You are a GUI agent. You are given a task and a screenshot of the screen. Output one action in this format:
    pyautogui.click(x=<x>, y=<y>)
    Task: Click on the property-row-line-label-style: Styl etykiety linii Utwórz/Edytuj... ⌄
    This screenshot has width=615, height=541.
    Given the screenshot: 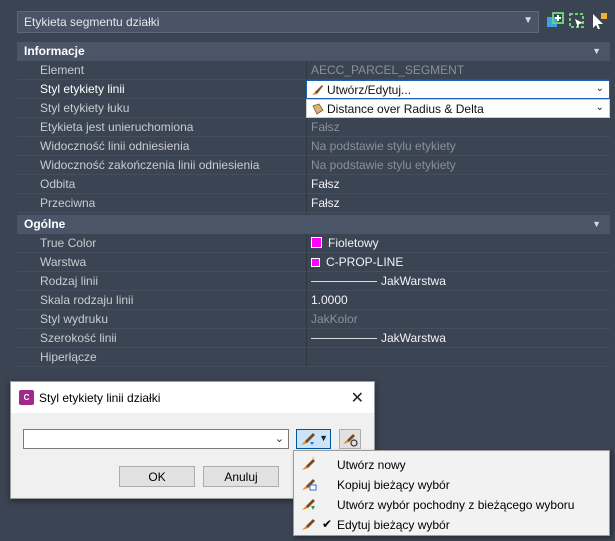 What is the action you would take?
    pyautogui.click(x=313, y=89)
    